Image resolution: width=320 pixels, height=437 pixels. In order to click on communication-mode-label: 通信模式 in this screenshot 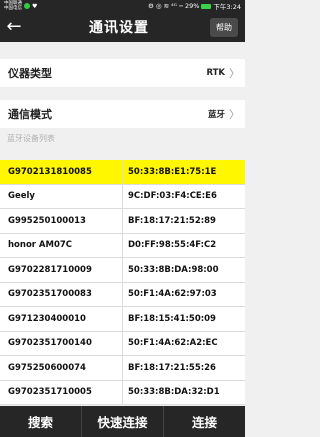, I will do `click(30, 114)`.